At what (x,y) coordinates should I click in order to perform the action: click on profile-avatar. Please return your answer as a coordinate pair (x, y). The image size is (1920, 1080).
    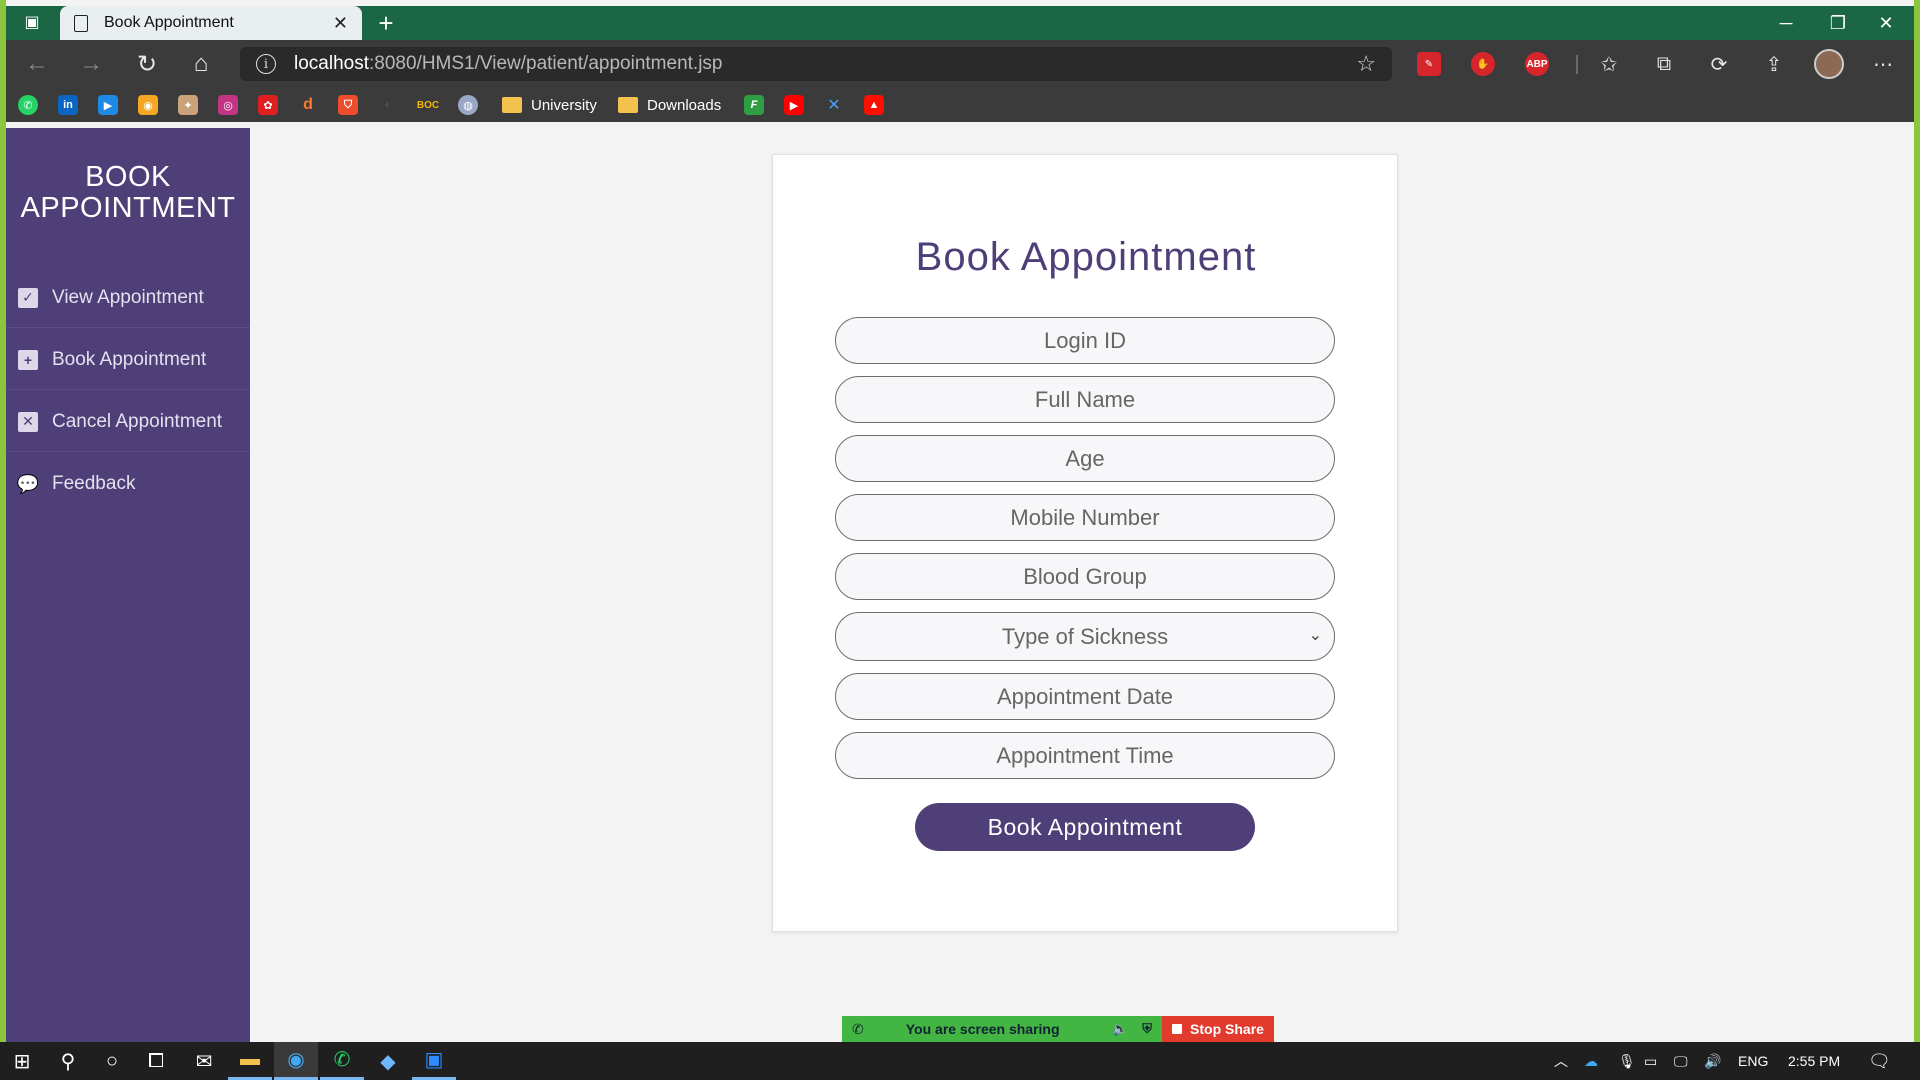
    Looking at the image, I should click on (1829, 64).